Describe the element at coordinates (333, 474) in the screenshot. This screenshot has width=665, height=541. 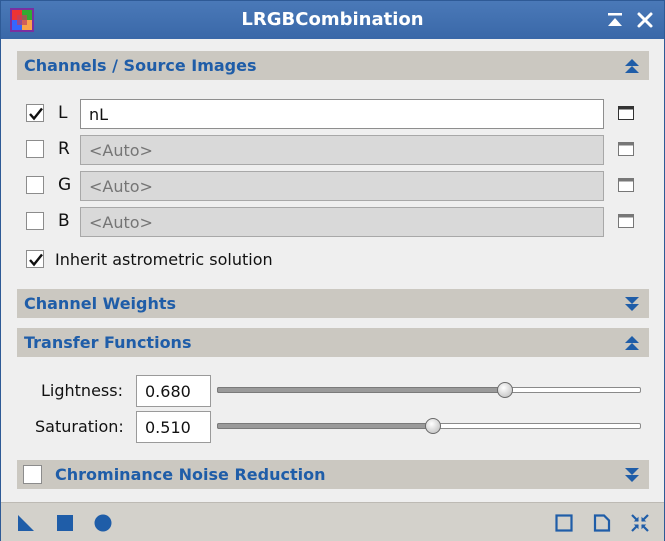
I see `section-header-chrominance-noise-reduction: Chrominance Noise Reduction` at that location.